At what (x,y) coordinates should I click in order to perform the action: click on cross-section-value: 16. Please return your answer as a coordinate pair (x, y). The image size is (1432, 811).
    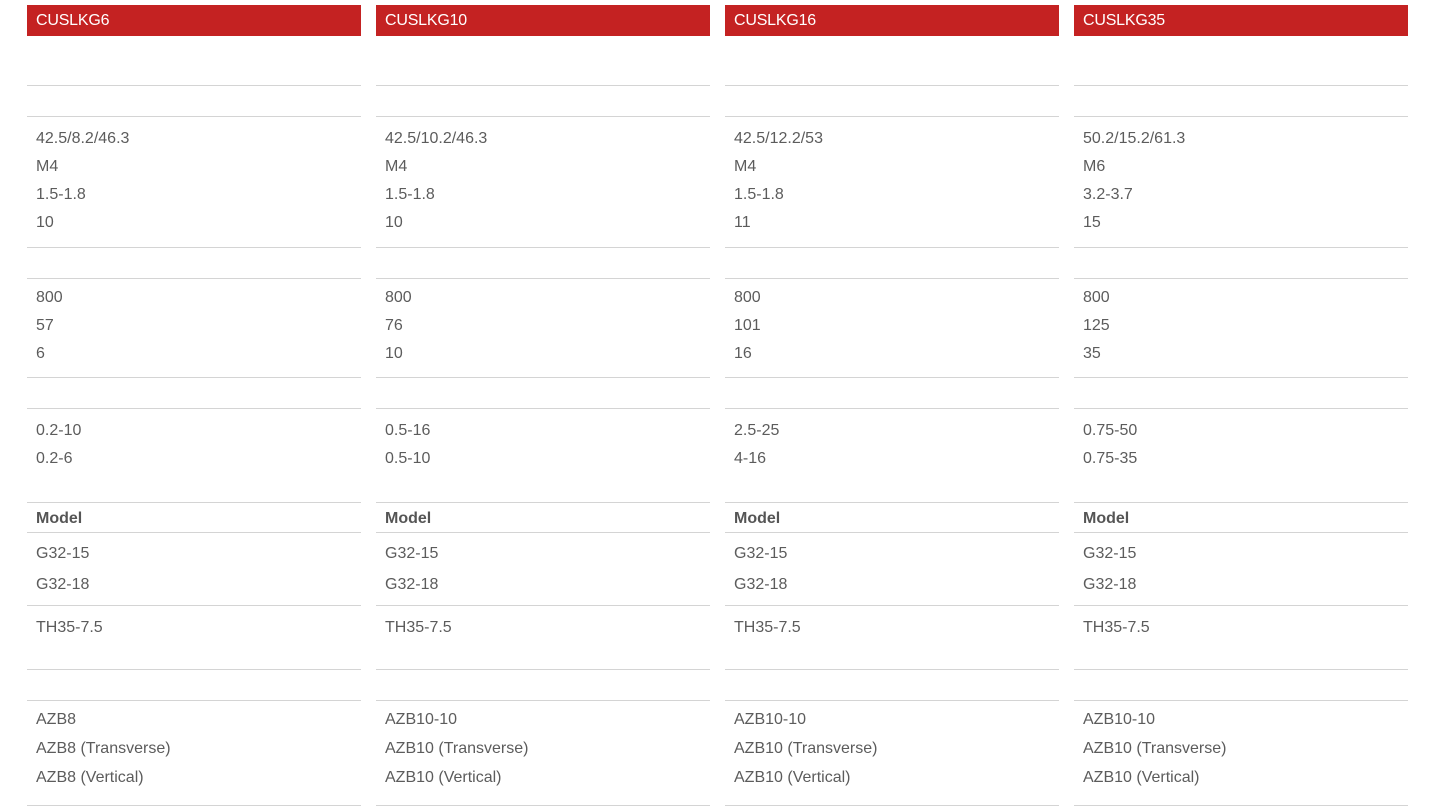
    Looking at the image, I should click on (743, 353).